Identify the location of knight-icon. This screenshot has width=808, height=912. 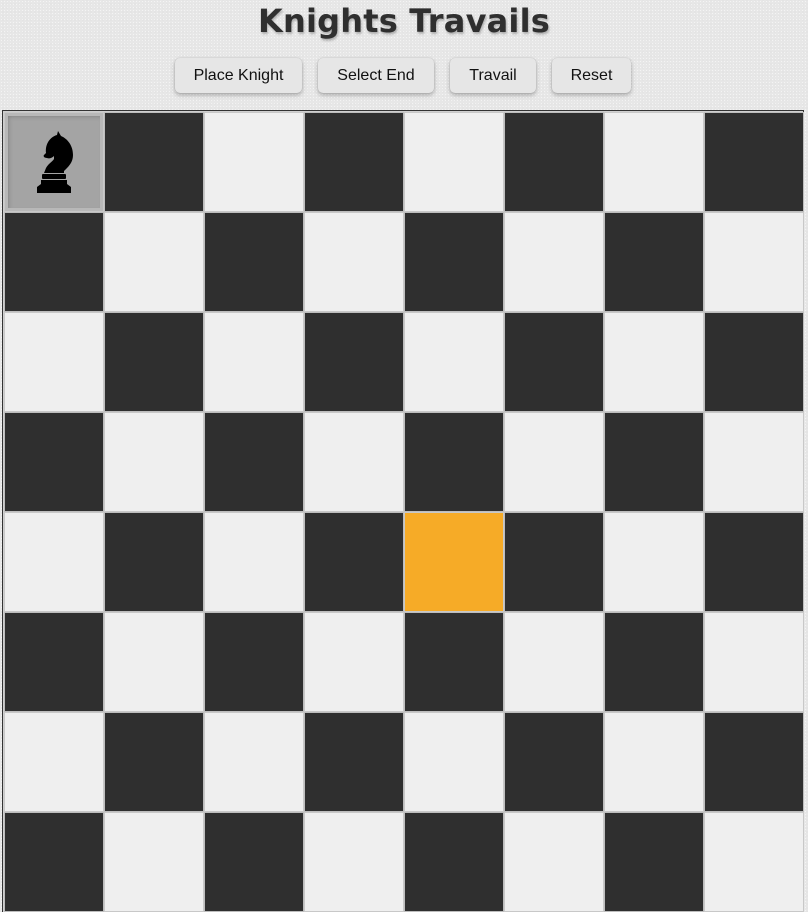
(55, 162).